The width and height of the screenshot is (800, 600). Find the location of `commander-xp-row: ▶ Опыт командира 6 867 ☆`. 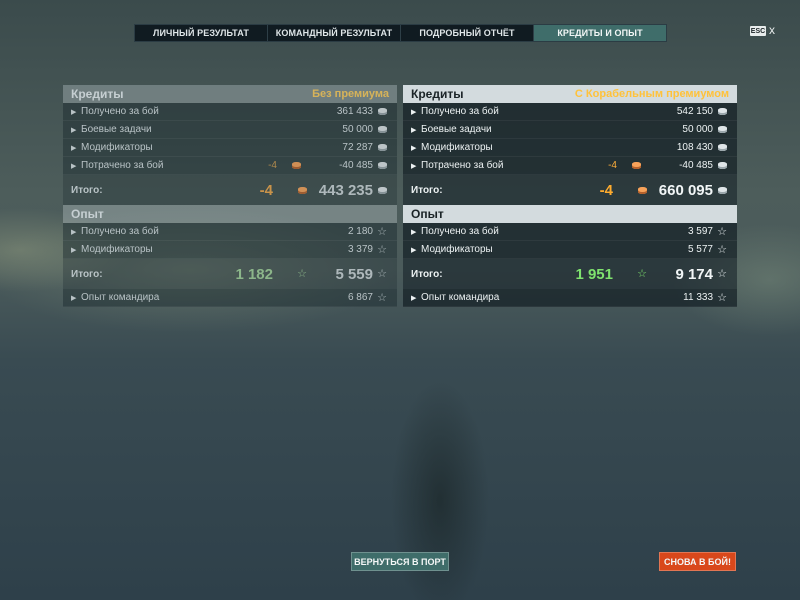

commander-xp-row: ▶ Опыт командира 6 867 ☆ is located at coordinates (230, 298).